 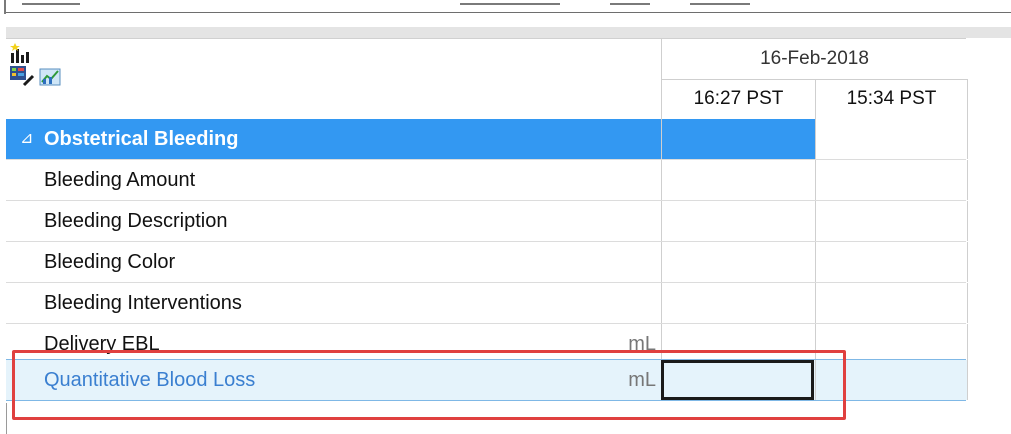 What do you see at coordinates (110, 262) in the screenshot?
I see `row-label: Bleeding Color` at bounding box center [110, 262].